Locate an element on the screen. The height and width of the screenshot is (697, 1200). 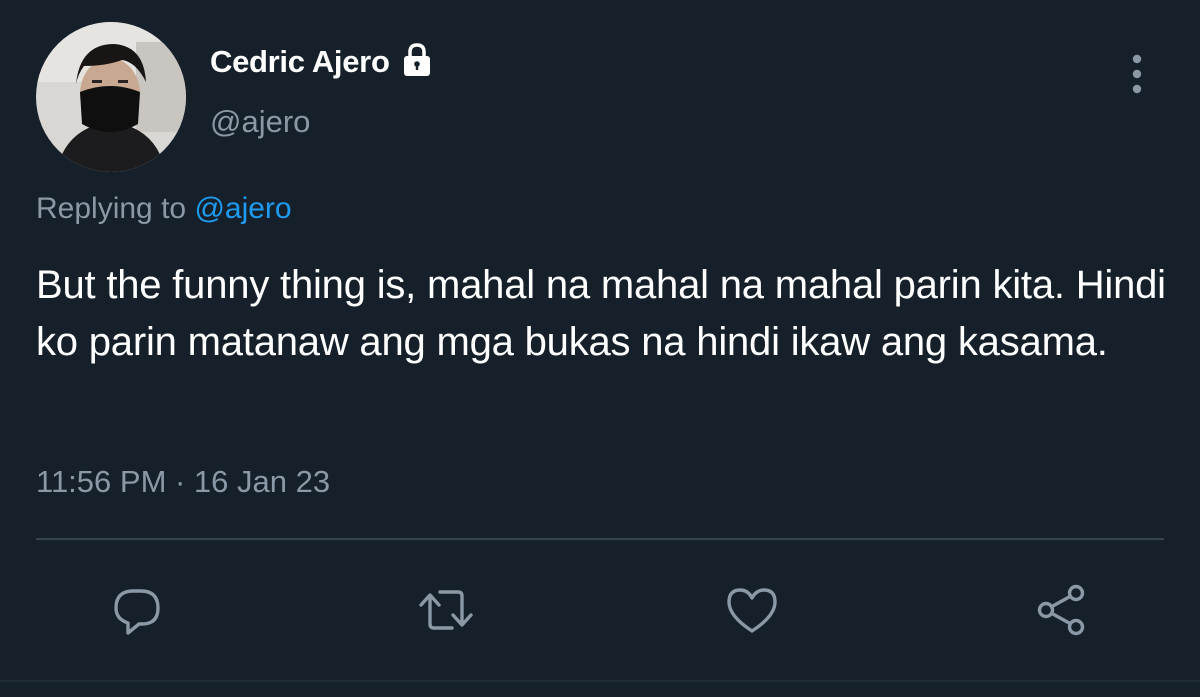
reply-button is located at coordinates (137, 610).